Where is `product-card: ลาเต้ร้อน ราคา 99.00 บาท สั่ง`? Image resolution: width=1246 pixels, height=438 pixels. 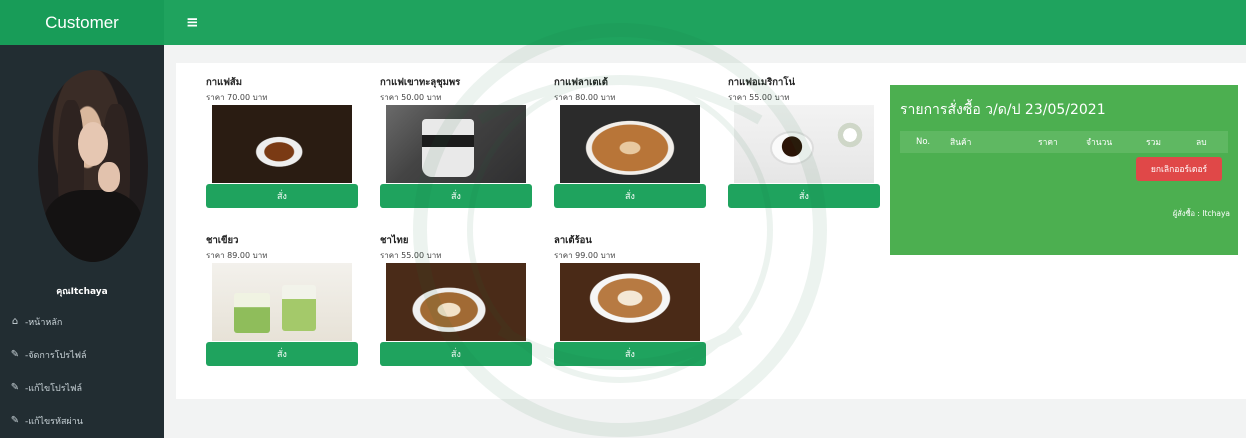 product-card: ลาเต้ร้อน ราคา 99.00 บาท สั่ง is located at coordinates (630, 299).